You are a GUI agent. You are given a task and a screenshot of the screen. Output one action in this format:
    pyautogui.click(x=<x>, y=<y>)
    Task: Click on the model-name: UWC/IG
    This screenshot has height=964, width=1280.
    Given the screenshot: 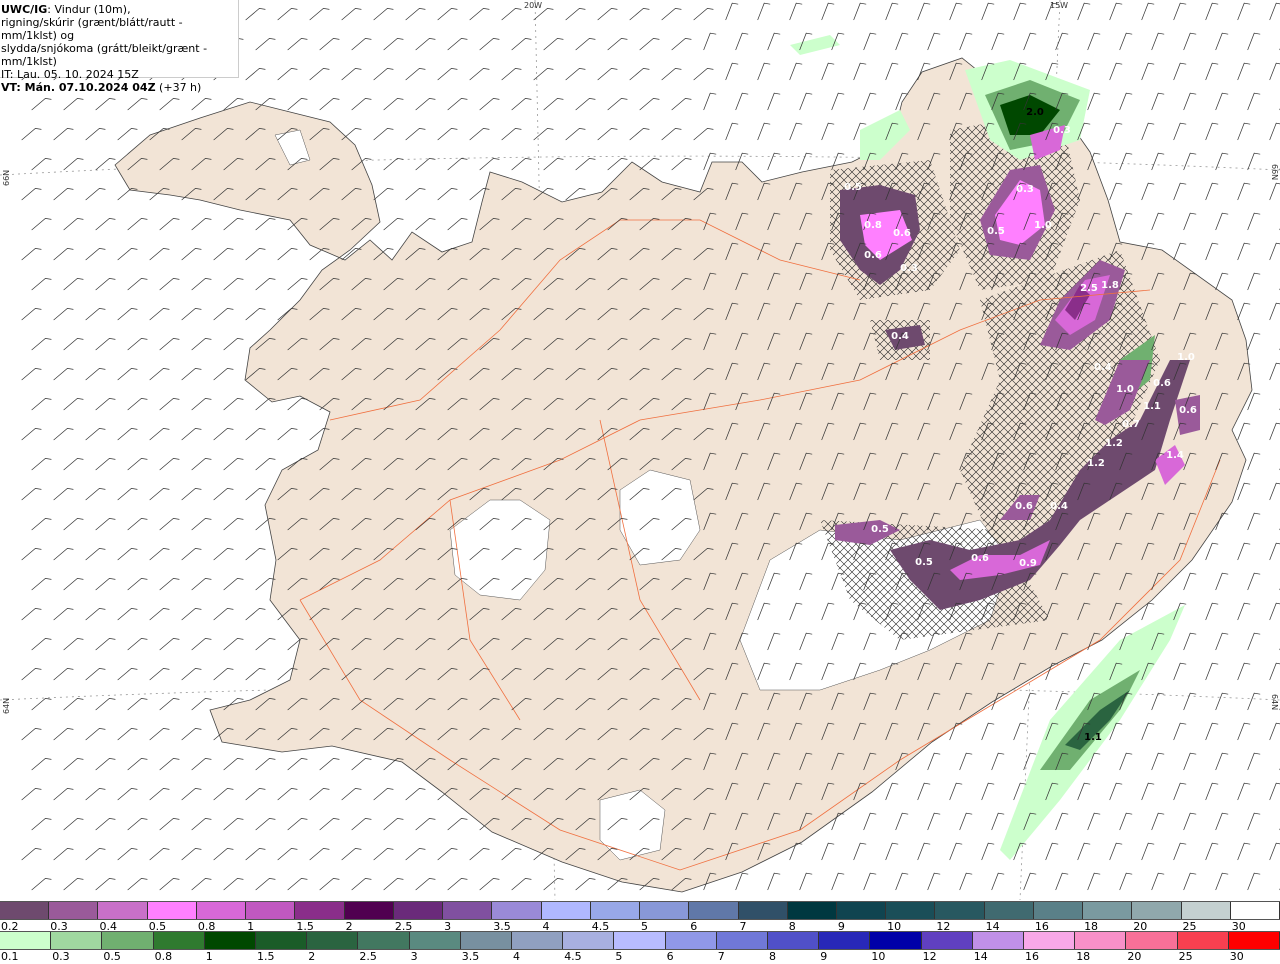 What is the action you would take?
    pyautogui.click(x=24, y=9)
    